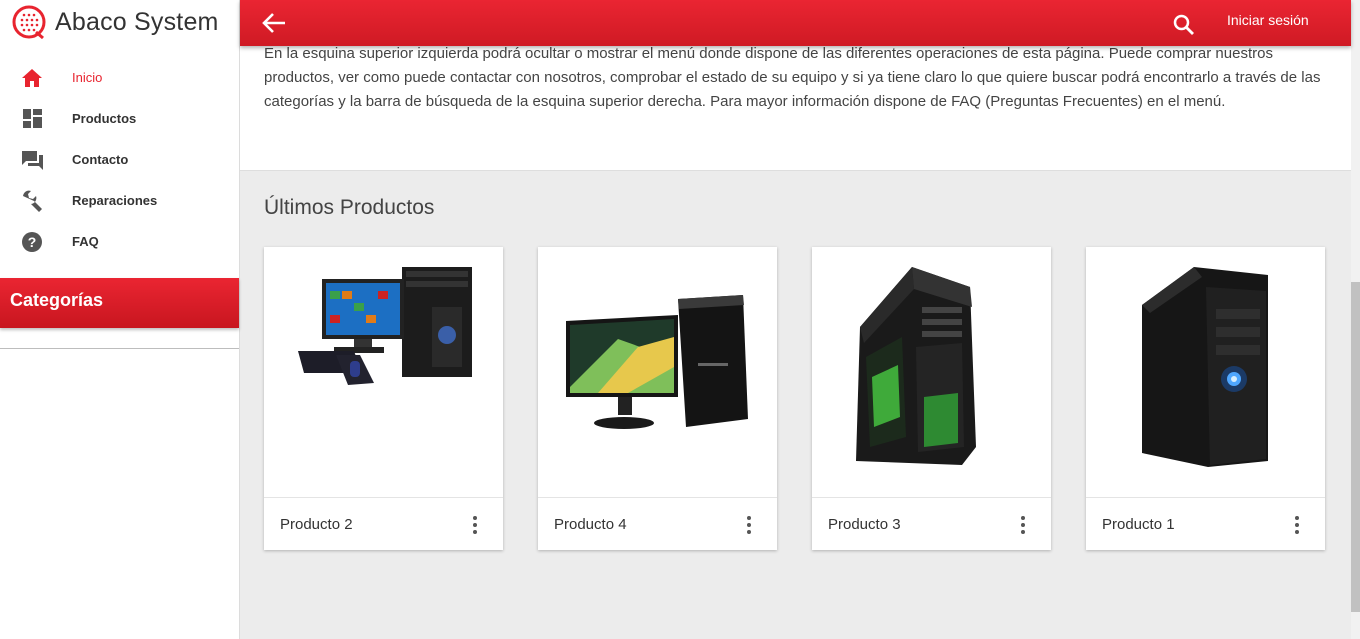  I want to click on brand-name: Abaco System, so click(137, 21).